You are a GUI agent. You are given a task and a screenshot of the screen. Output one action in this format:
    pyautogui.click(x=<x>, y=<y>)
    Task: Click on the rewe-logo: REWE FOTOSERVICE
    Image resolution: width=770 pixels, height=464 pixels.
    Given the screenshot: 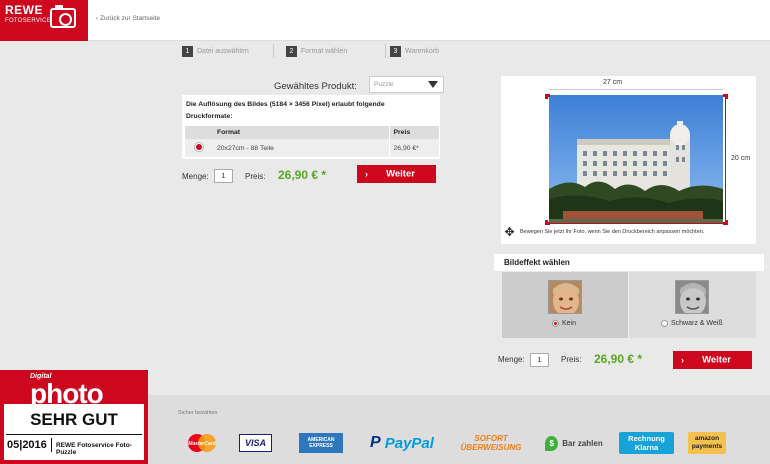 What is the action you would take?
    pyautogui.click(x=44, y=20)
    